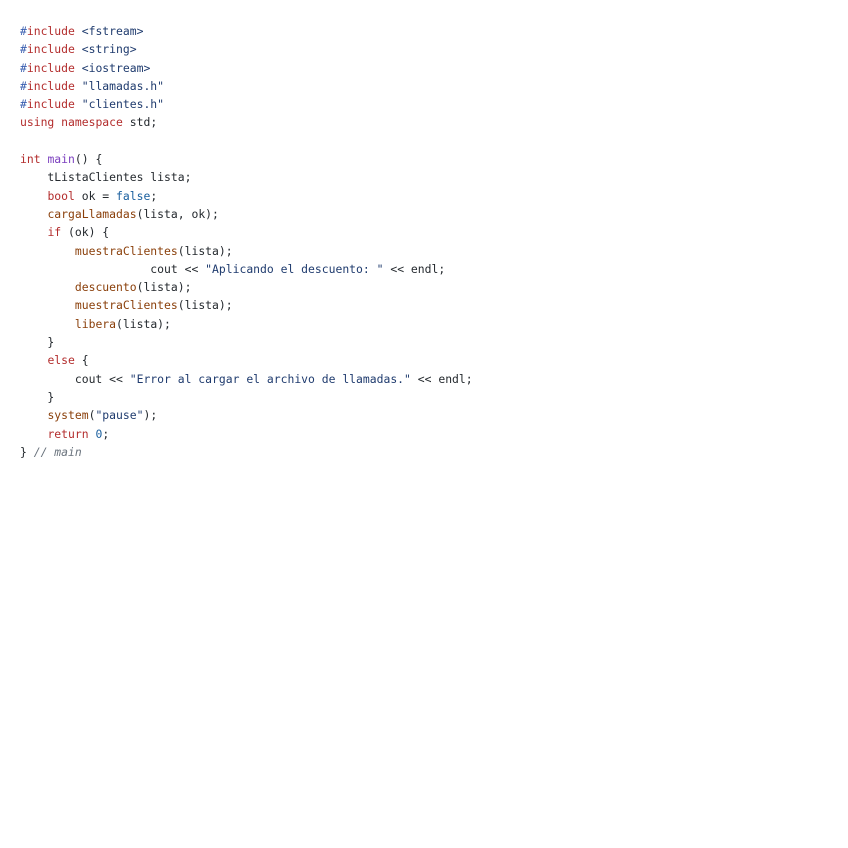 Image resolution: width=848 pixels, height=848 pixels. Describe the element at coordinates (85, 232) in the screenshot. I see `code-token: (ok) {` at that location.